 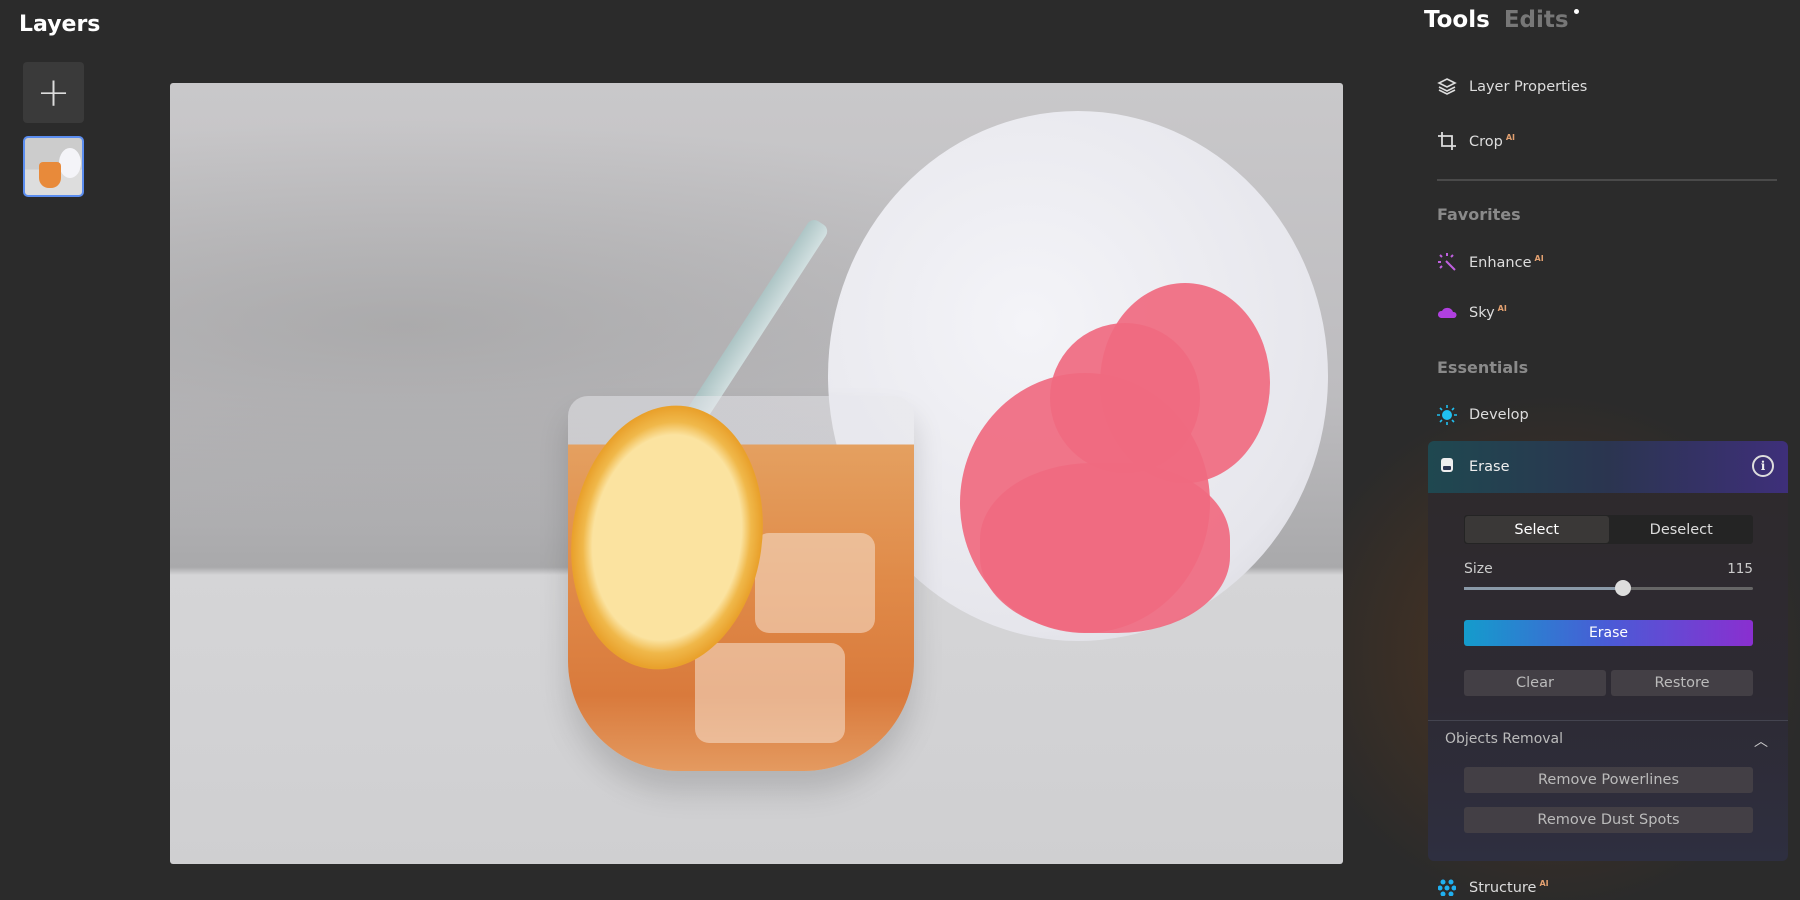 I want to click on select-deselect-toggle: Select Deselect, so click(x=1608, y=529).